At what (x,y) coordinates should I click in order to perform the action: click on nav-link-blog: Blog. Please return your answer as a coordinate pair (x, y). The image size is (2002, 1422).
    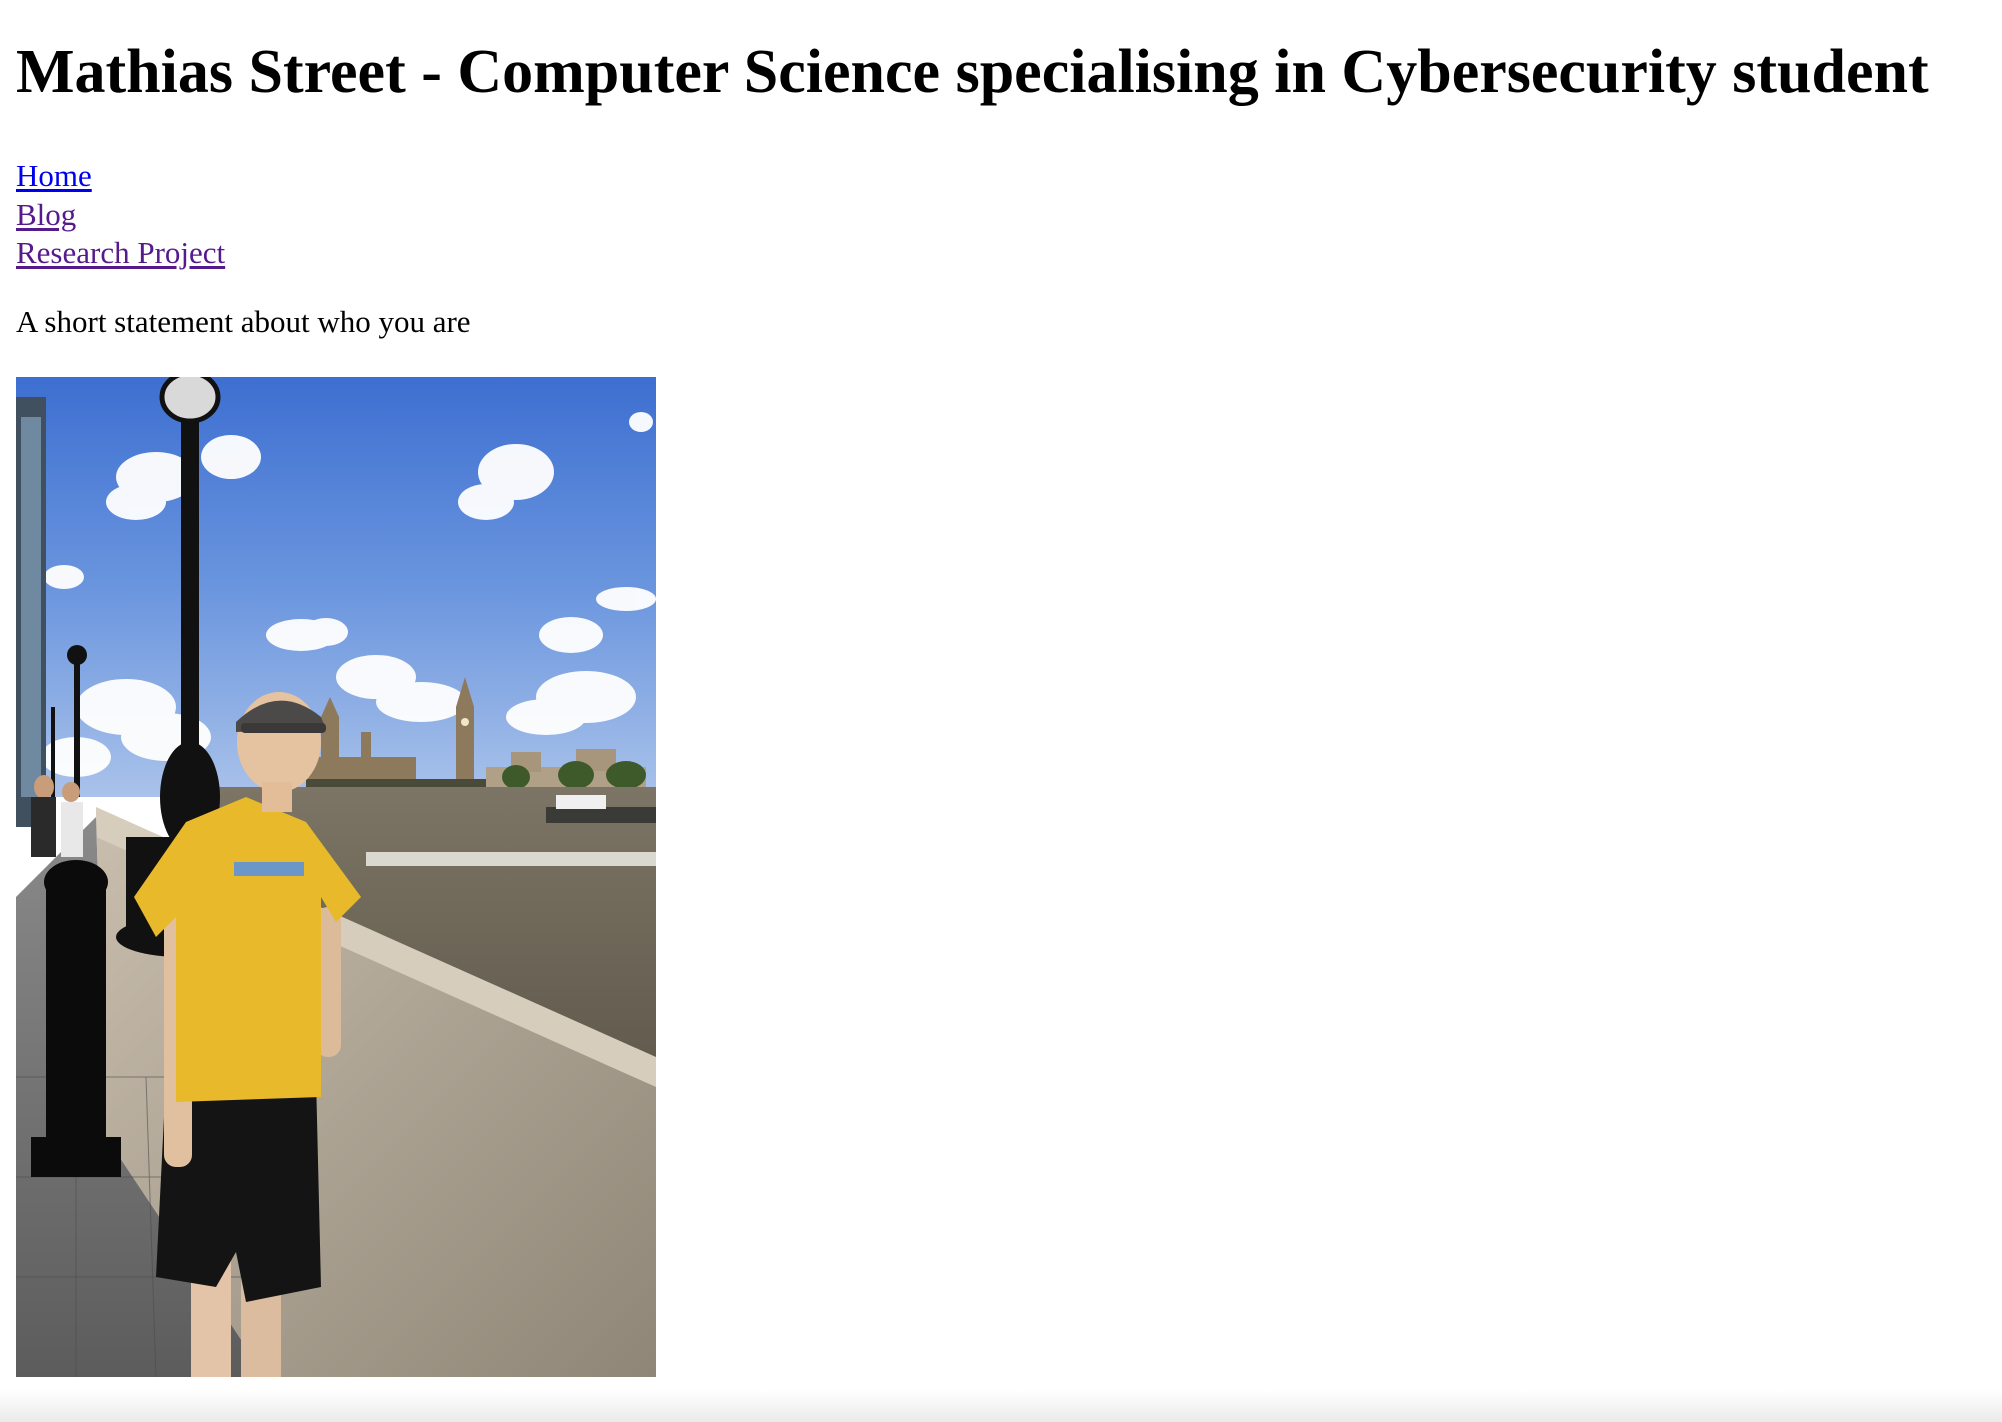
    Looking at the image, I should click on (120, 215).